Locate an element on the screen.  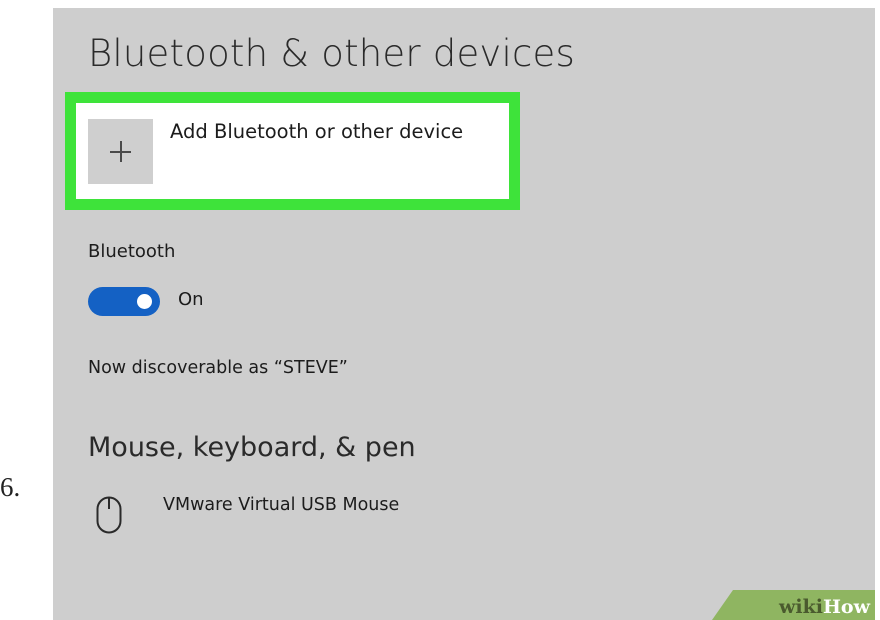
step-number: 6. is located at coordinates (10, 487).